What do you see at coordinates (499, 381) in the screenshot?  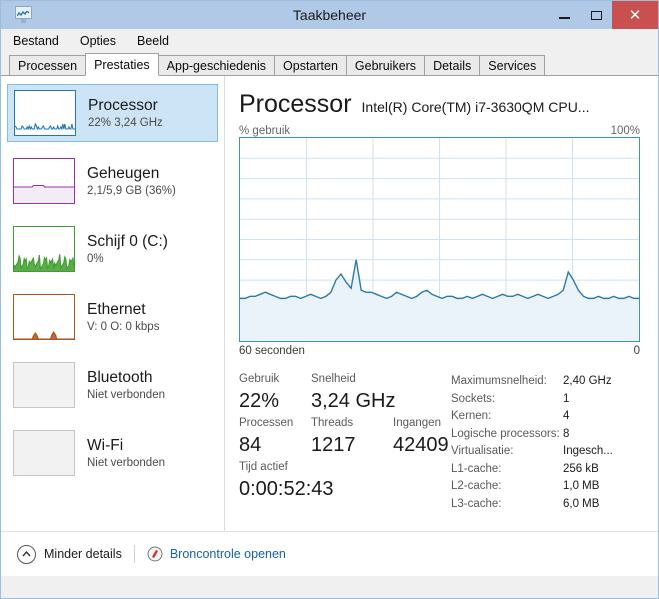 I see `spec-key: Maximumsnelheid:` at bounding box center [499, 381].